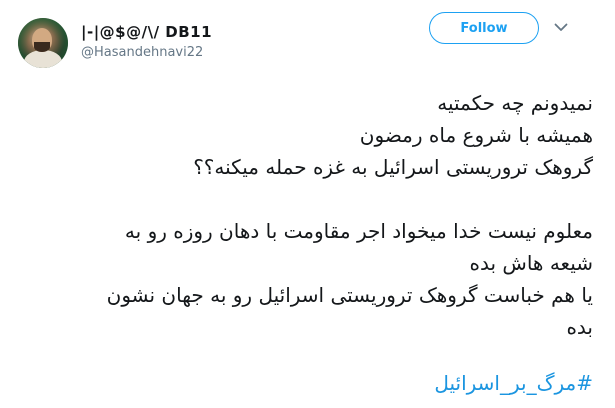  Describe the element at coordinates (146, 32) in the screenshot. I see `display-name: |-|@$@/\/ DB11` at that location.